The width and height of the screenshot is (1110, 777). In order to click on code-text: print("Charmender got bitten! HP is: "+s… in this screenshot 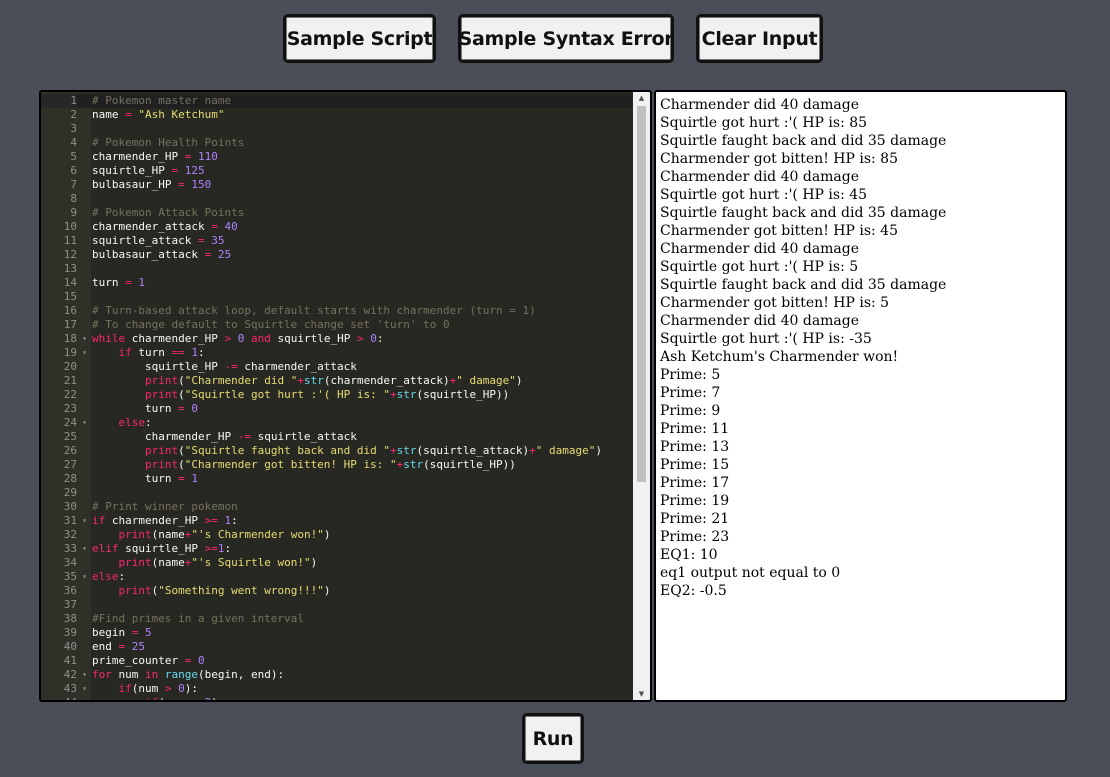, I will do `click(330, 464)`.